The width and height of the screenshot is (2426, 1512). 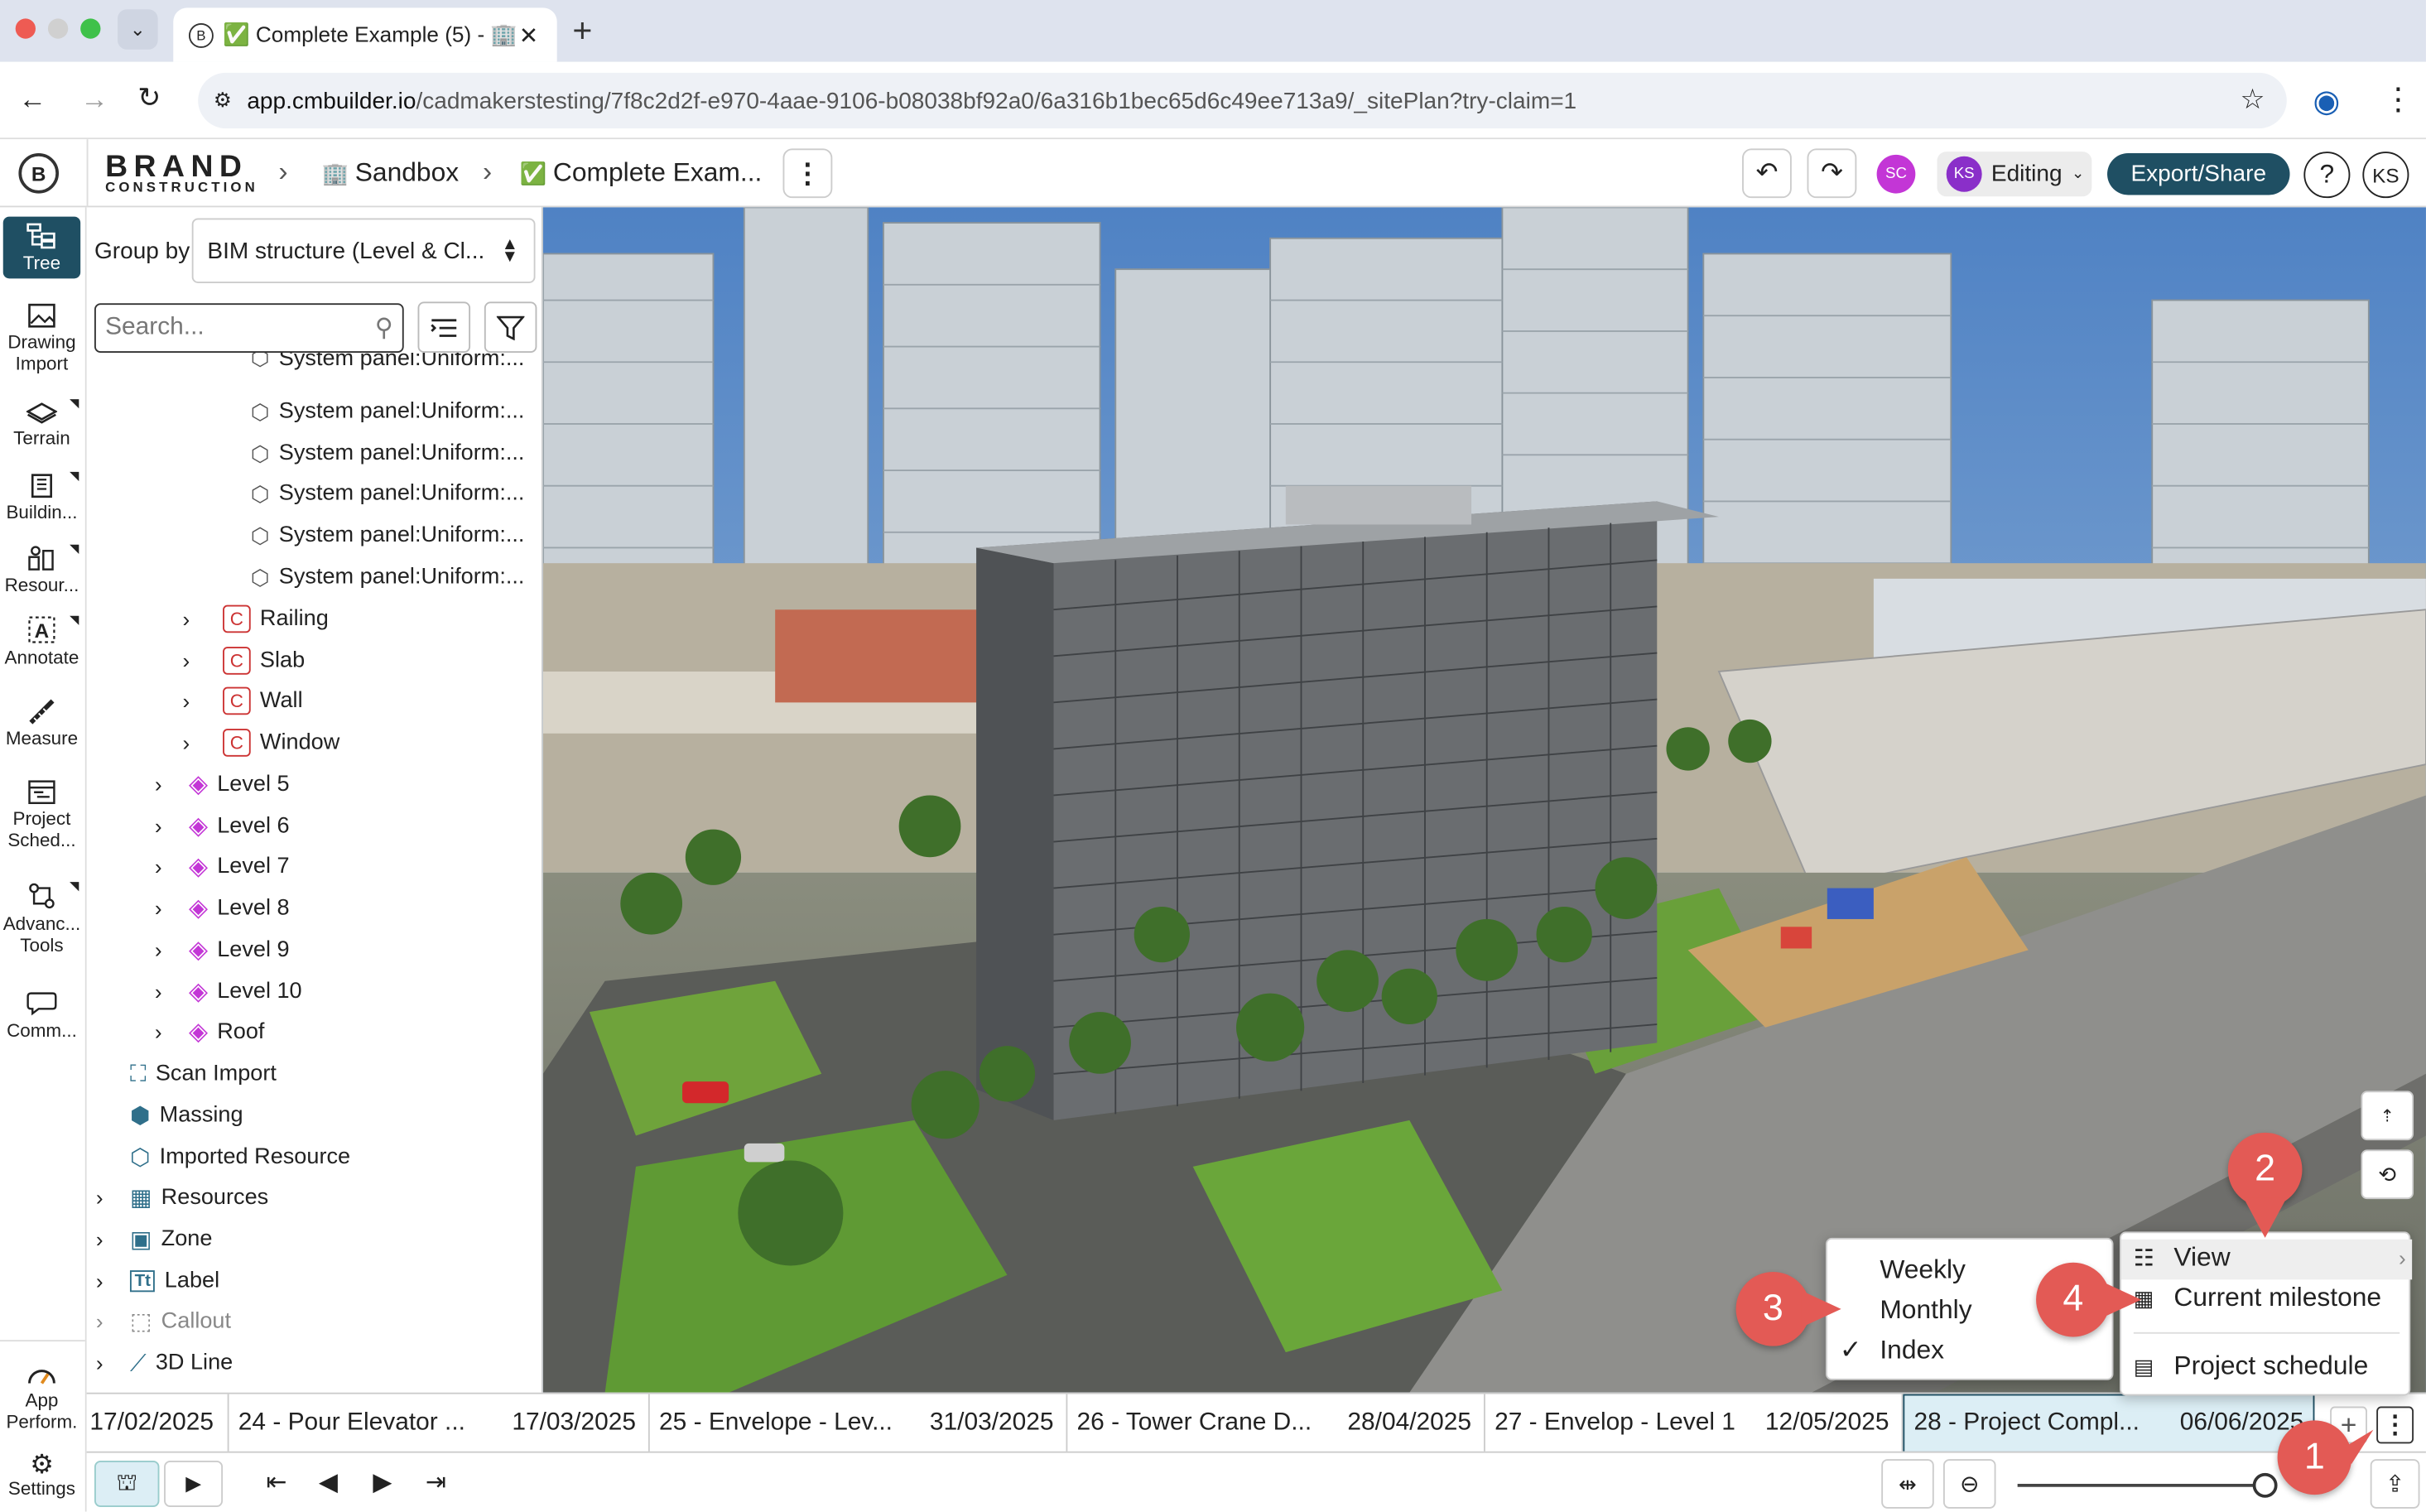 I want to click on brand-logo: BRAND CONSTRUCTION, so click(x=182, y=173).